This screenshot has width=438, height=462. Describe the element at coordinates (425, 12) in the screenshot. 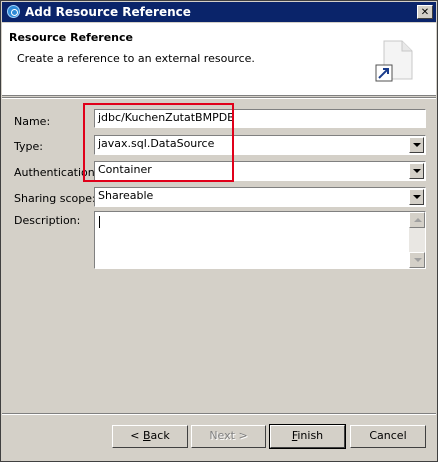

I see `close-button: ✕` at that location.